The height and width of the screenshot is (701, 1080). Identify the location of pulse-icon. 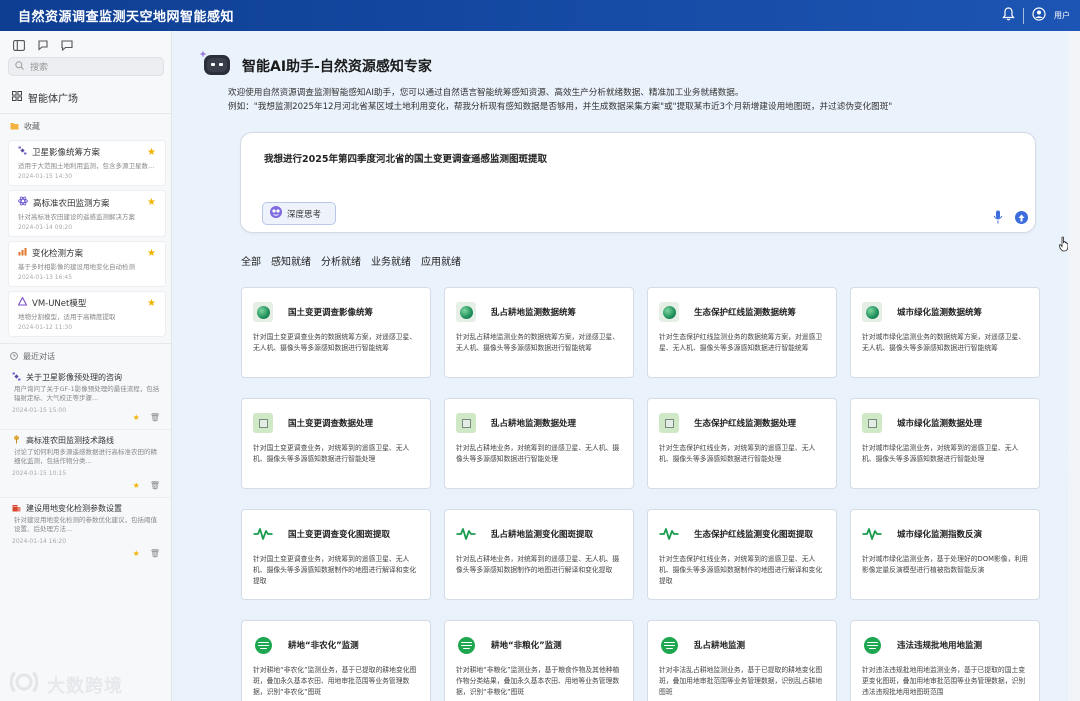
(466, 534).